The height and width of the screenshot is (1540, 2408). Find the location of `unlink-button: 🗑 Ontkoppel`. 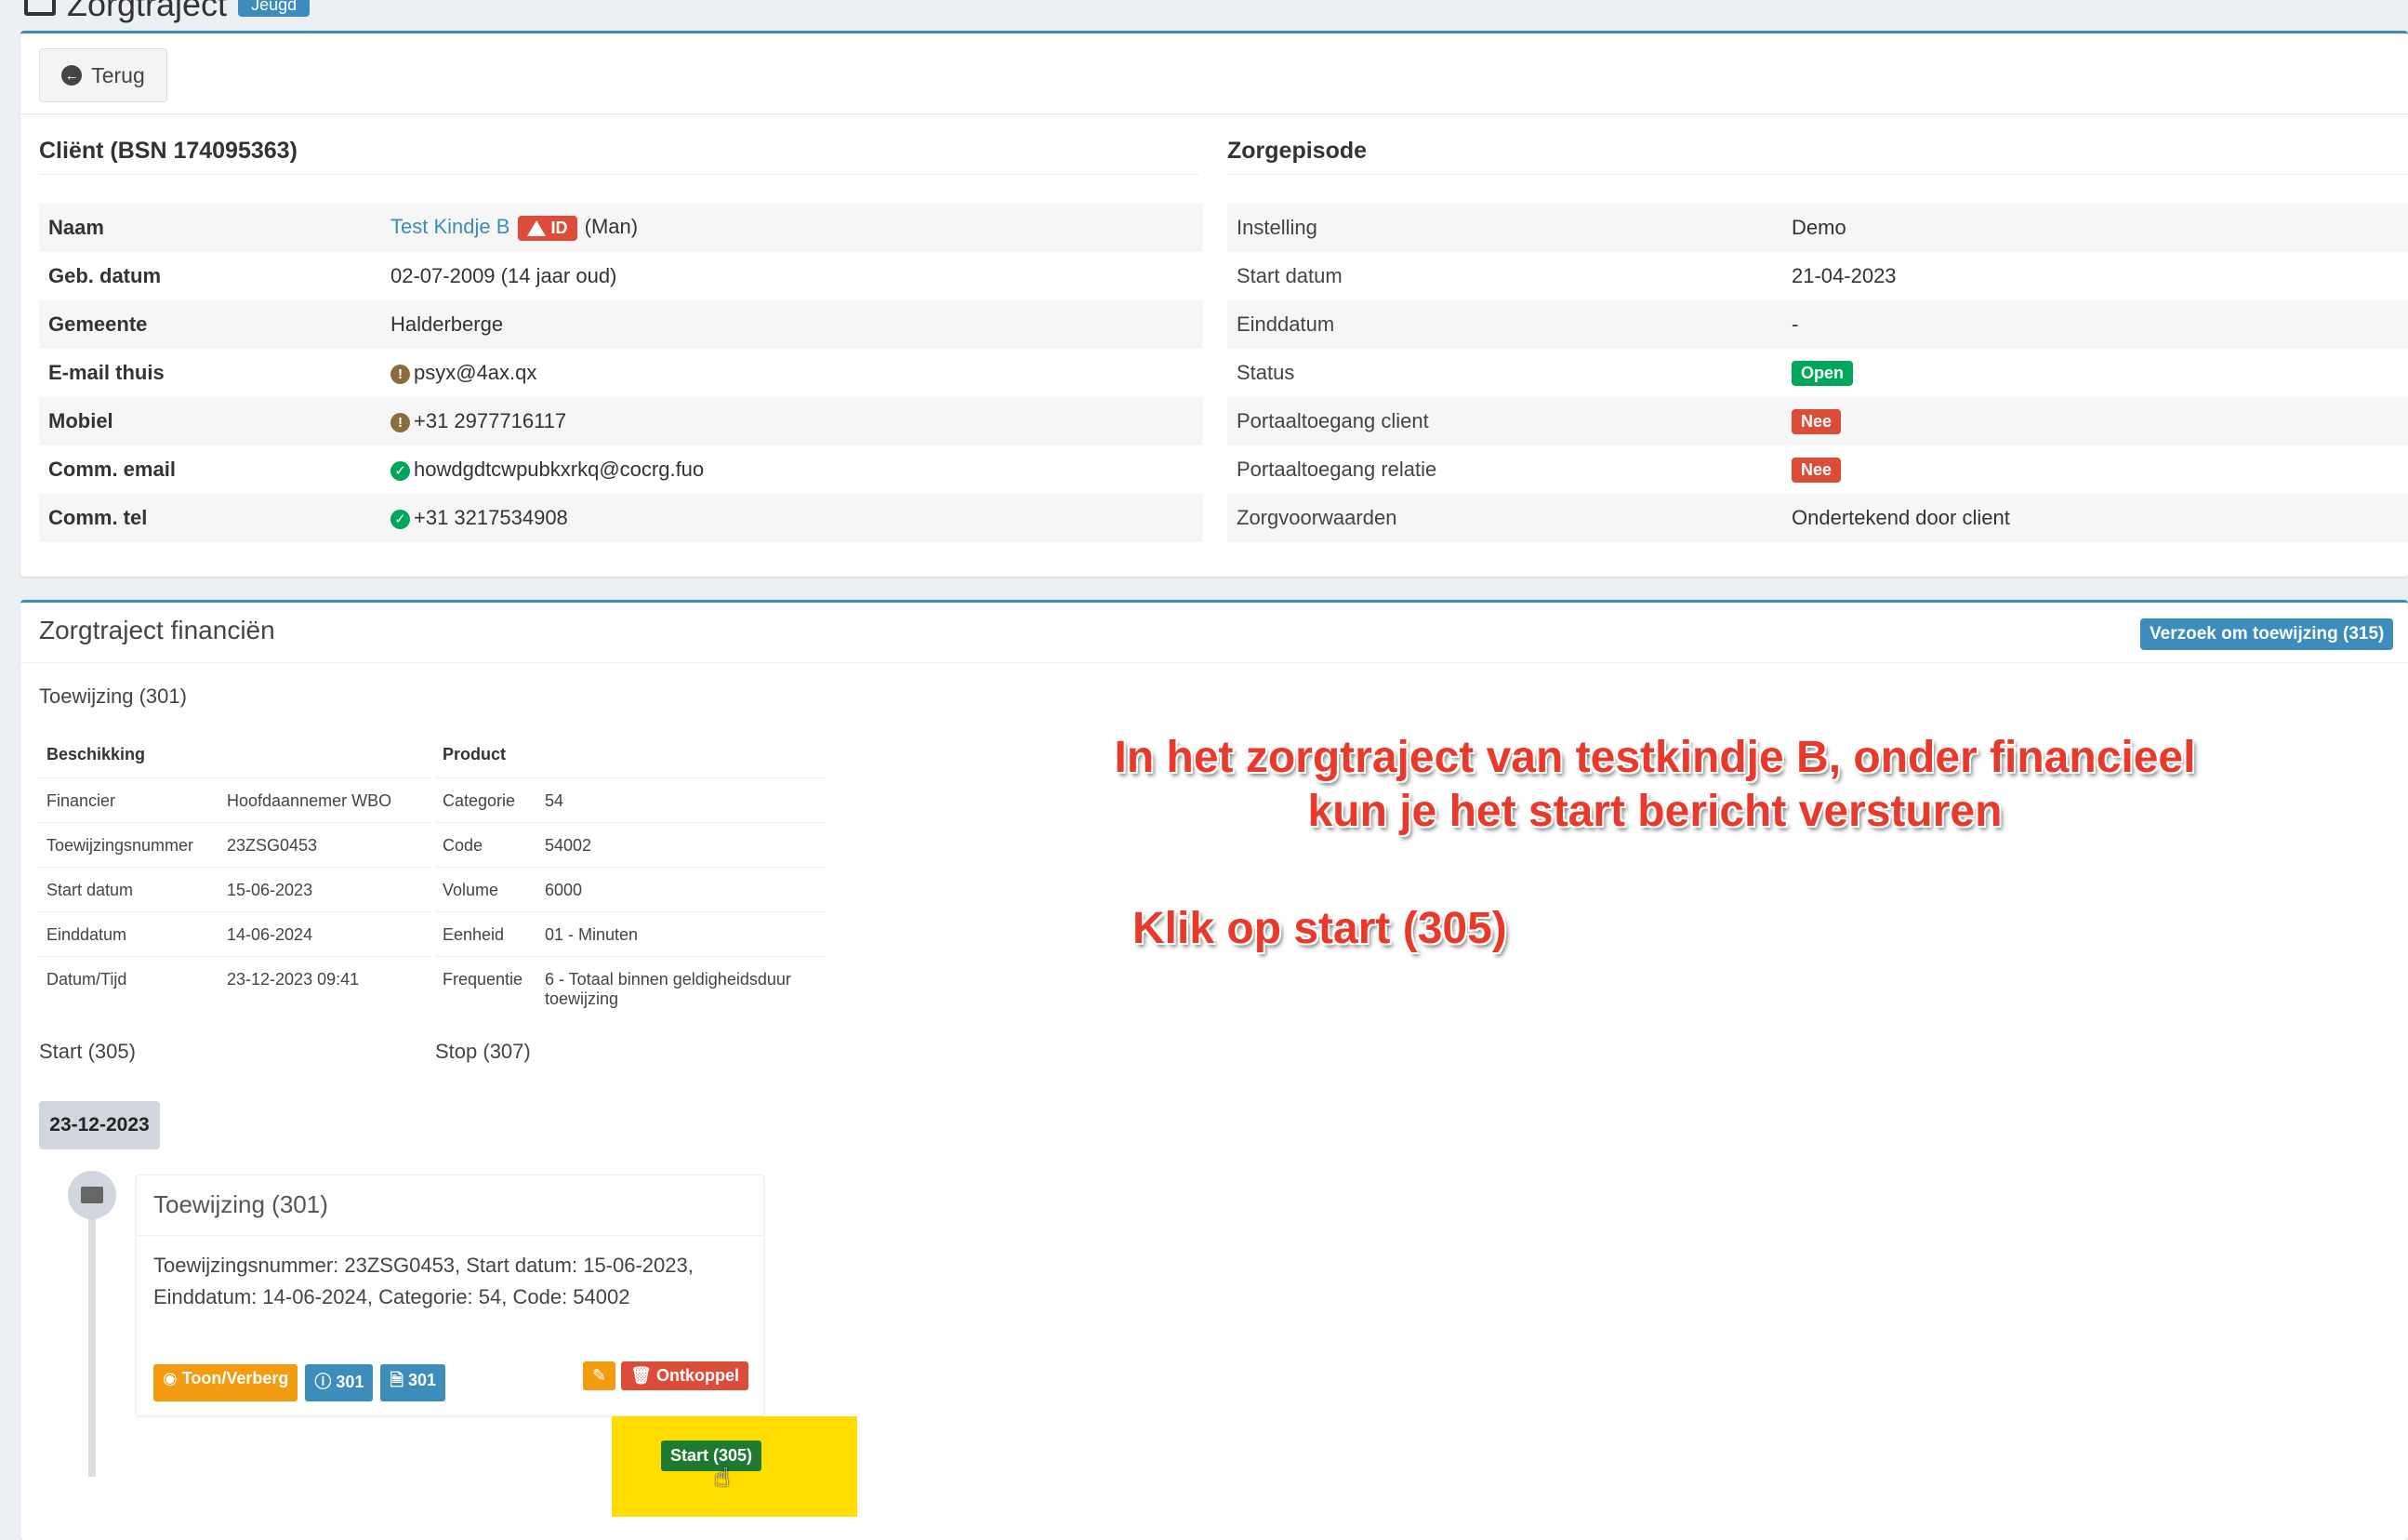

unlink-button: 🗑 Ontkoppel is located at coordinates (684, 1375).